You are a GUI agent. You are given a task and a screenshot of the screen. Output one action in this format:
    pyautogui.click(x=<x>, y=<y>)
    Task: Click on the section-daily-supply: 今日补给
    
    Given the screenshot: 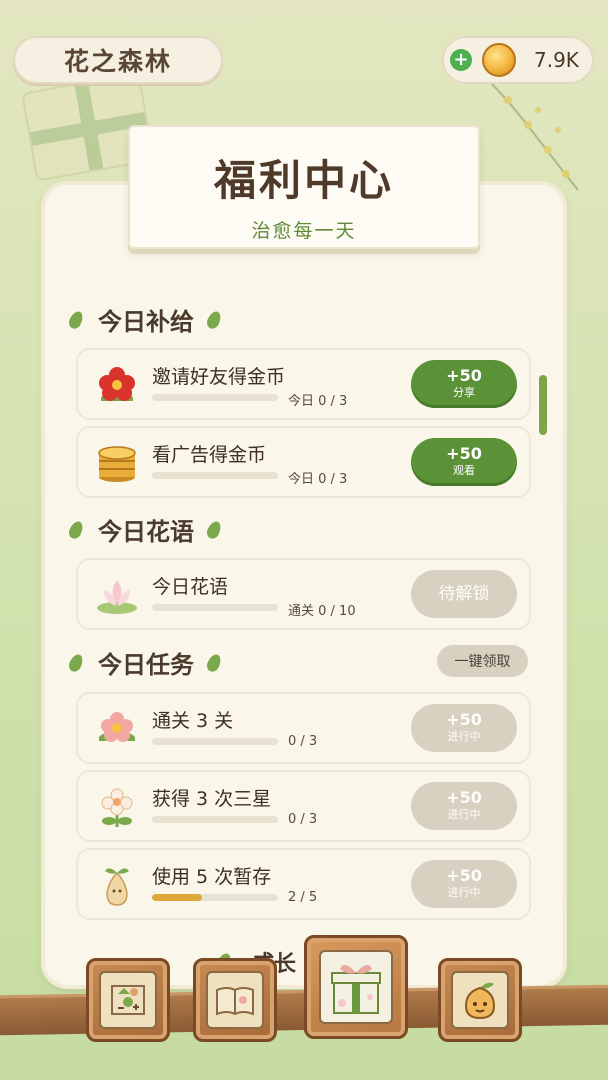 What is the action you would take?
    pyautogui.click(x=145, y=319)
    